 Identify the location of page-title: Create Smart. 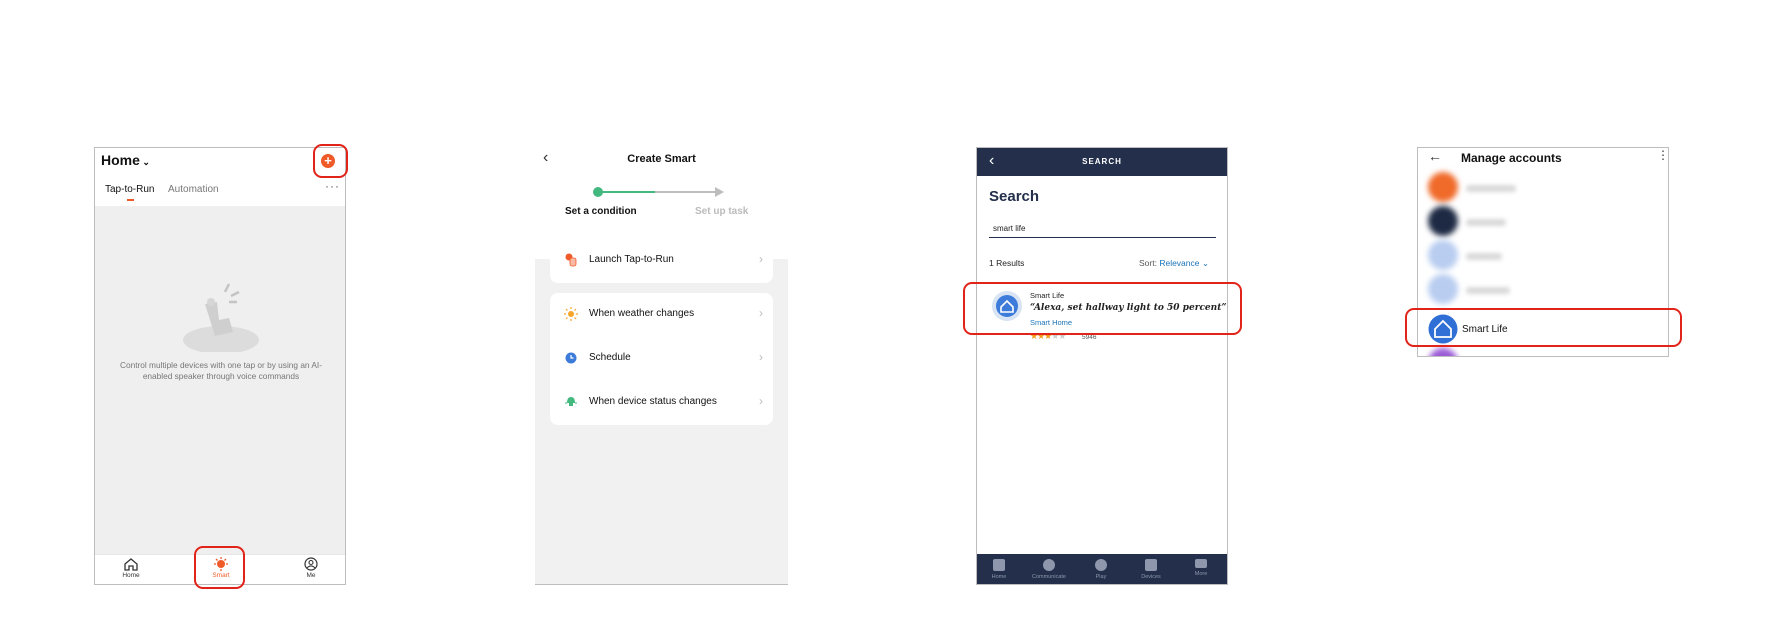
(661, 159).